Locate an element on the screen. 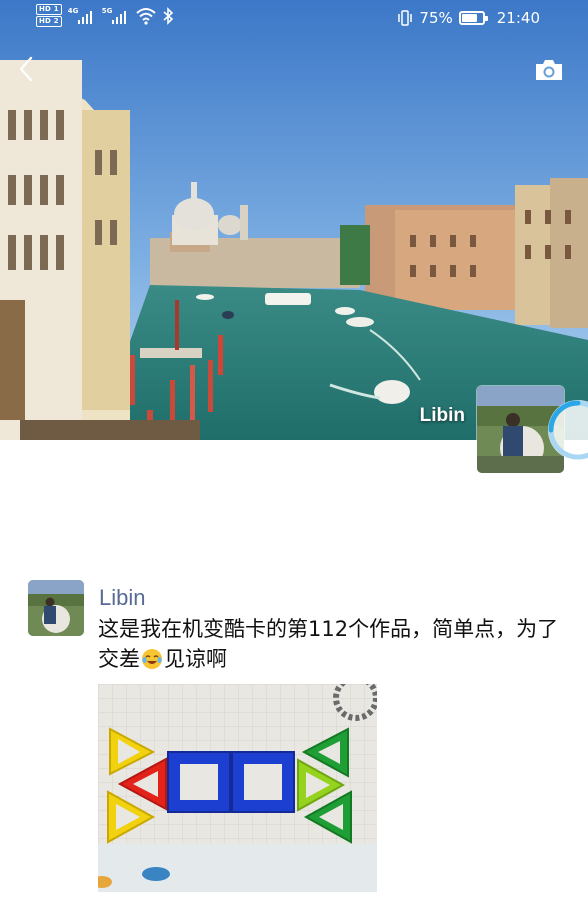  post-text: 这是我在机变酷卡的第112个作品，简单点，为了交差 见谅啊 is located at coordinates (333, 644).